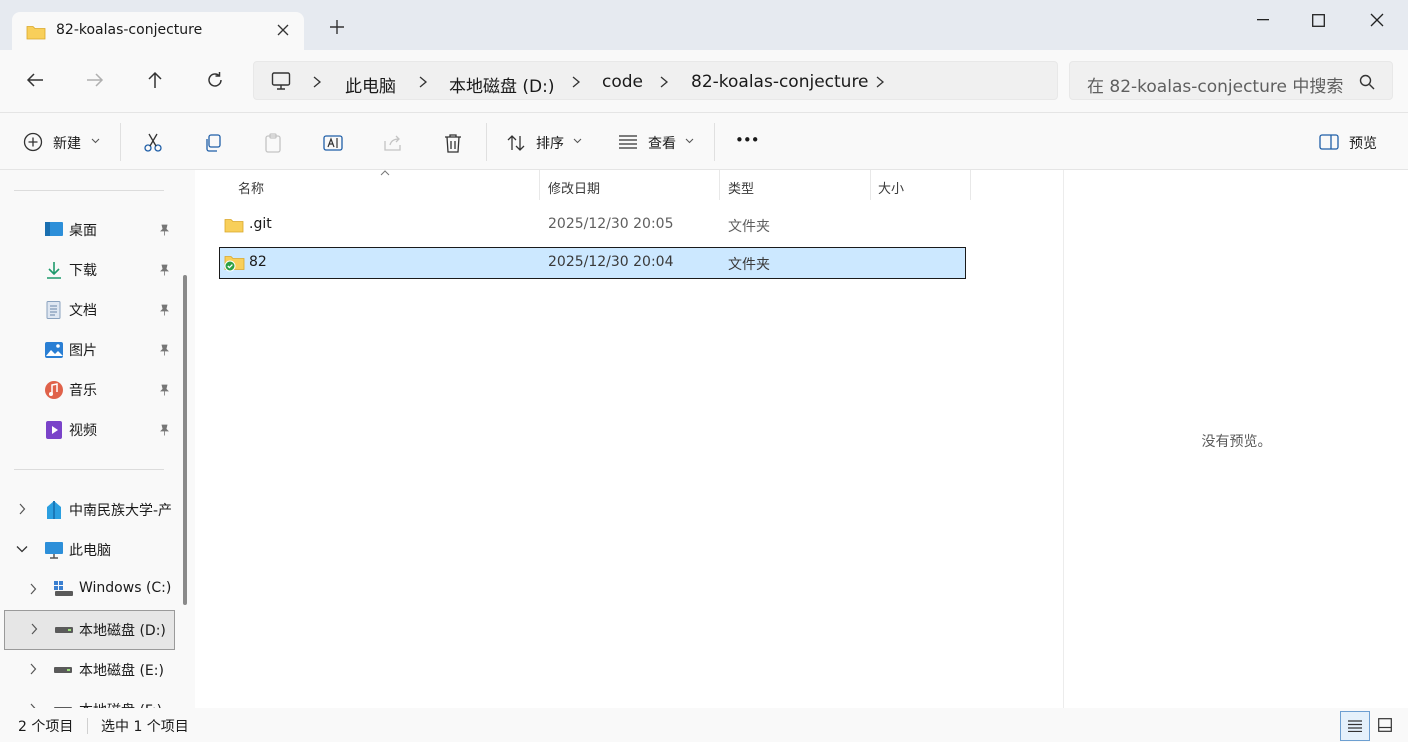 Image resolution: width=1408 pixels, height=742 pixels. What do you see at coordinates (213, 143) in the screenshot?
I see `copy-icon` at bounding box center [213, 143].